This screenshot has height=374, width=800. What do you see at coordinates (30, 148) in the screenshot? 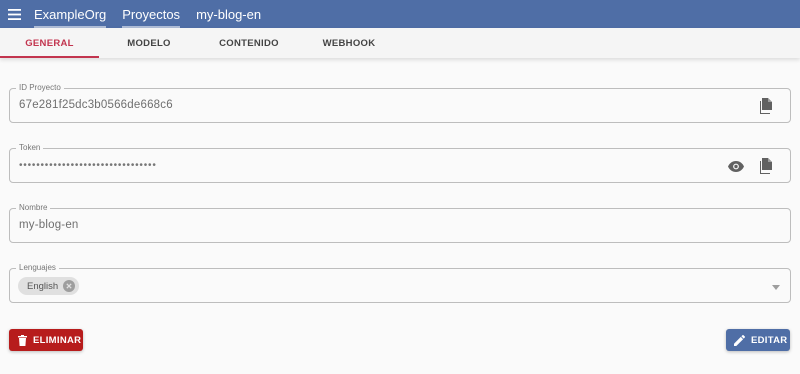
I see `token-label: Token` at bounding box center [30, 148].